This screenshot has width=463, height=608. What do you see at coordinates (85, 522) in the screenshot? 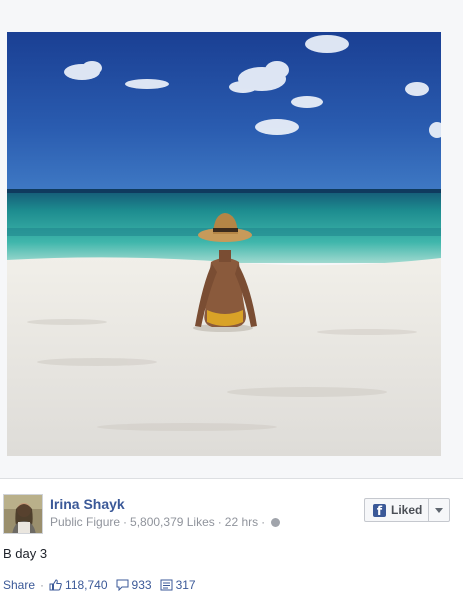
I see `author-category: Public Figure` at bounding box center [85, 522].